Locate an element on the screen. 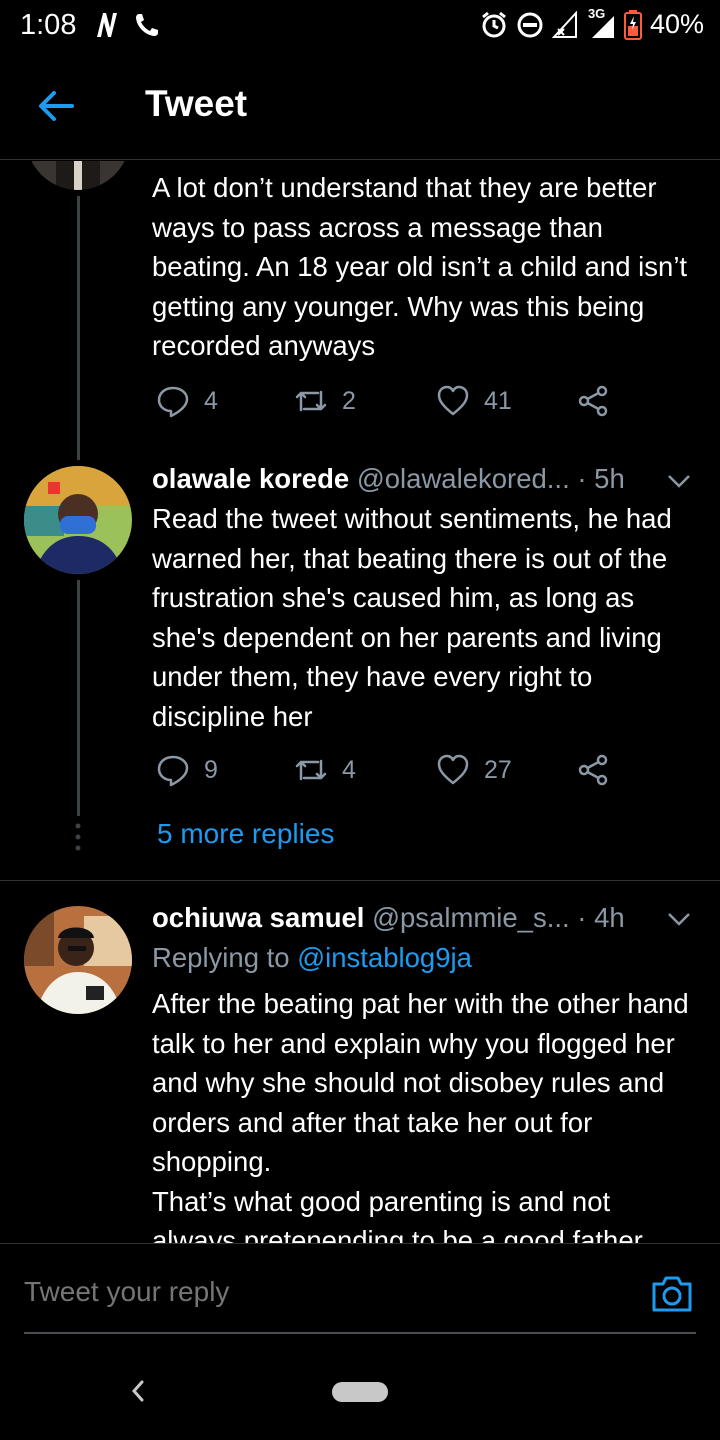 This screenshot has height=1440, width=720. divider is located at coordinates (360, 880).